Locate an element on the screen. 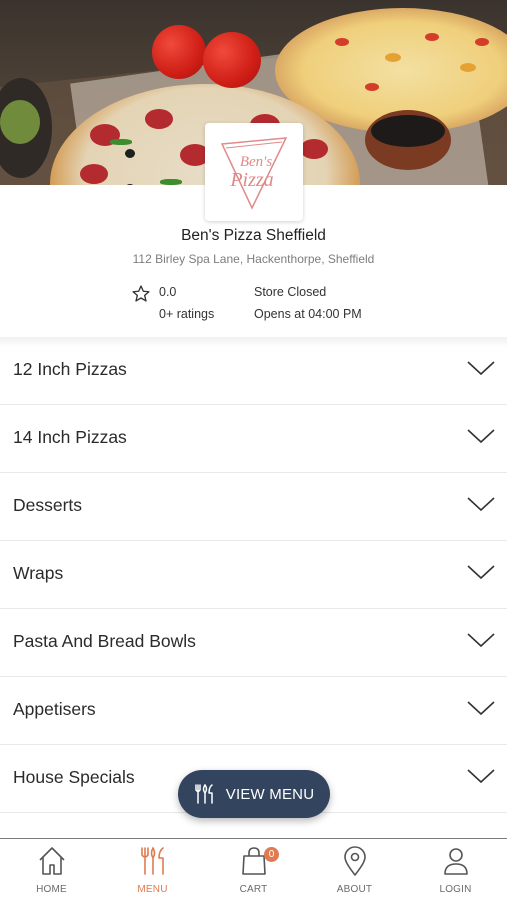  category-label: Pasta And Bread Bowls is located at coordinates (104, 641).